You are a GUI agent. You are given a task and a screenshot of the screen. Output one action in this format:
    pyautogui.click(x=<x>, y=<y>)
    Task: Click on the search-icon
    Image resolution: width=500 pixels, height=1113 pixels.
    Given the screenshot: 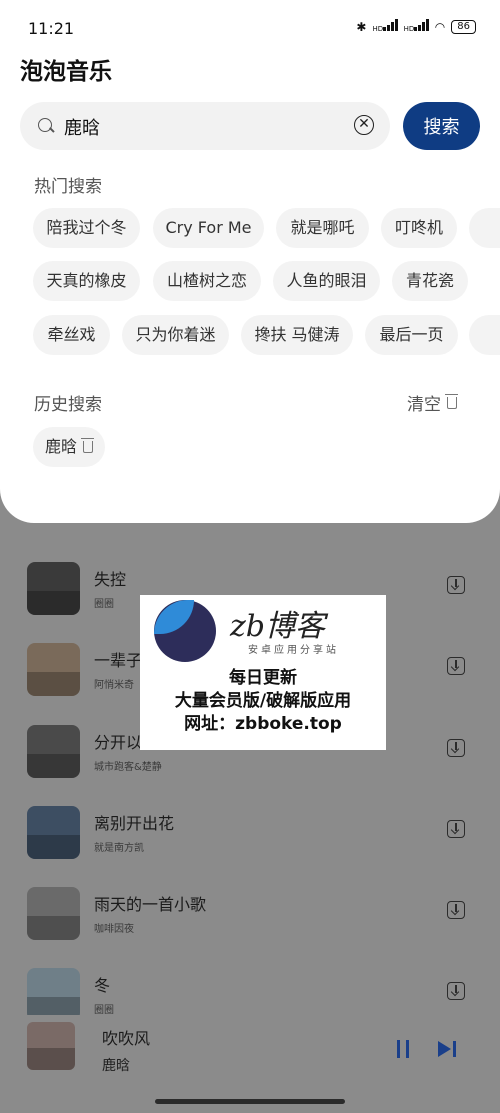 What is the action you would take?
    pyautogui.click(x=45, y=125)
    